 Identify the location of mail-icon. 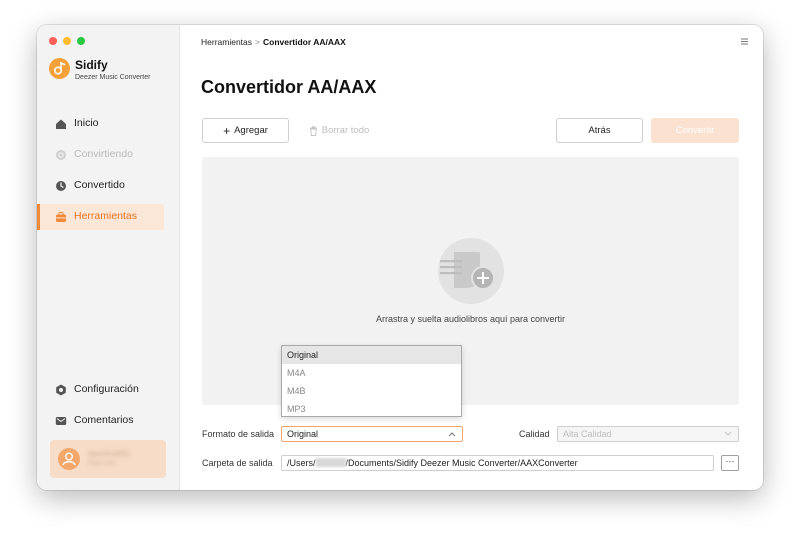
(61, 421).